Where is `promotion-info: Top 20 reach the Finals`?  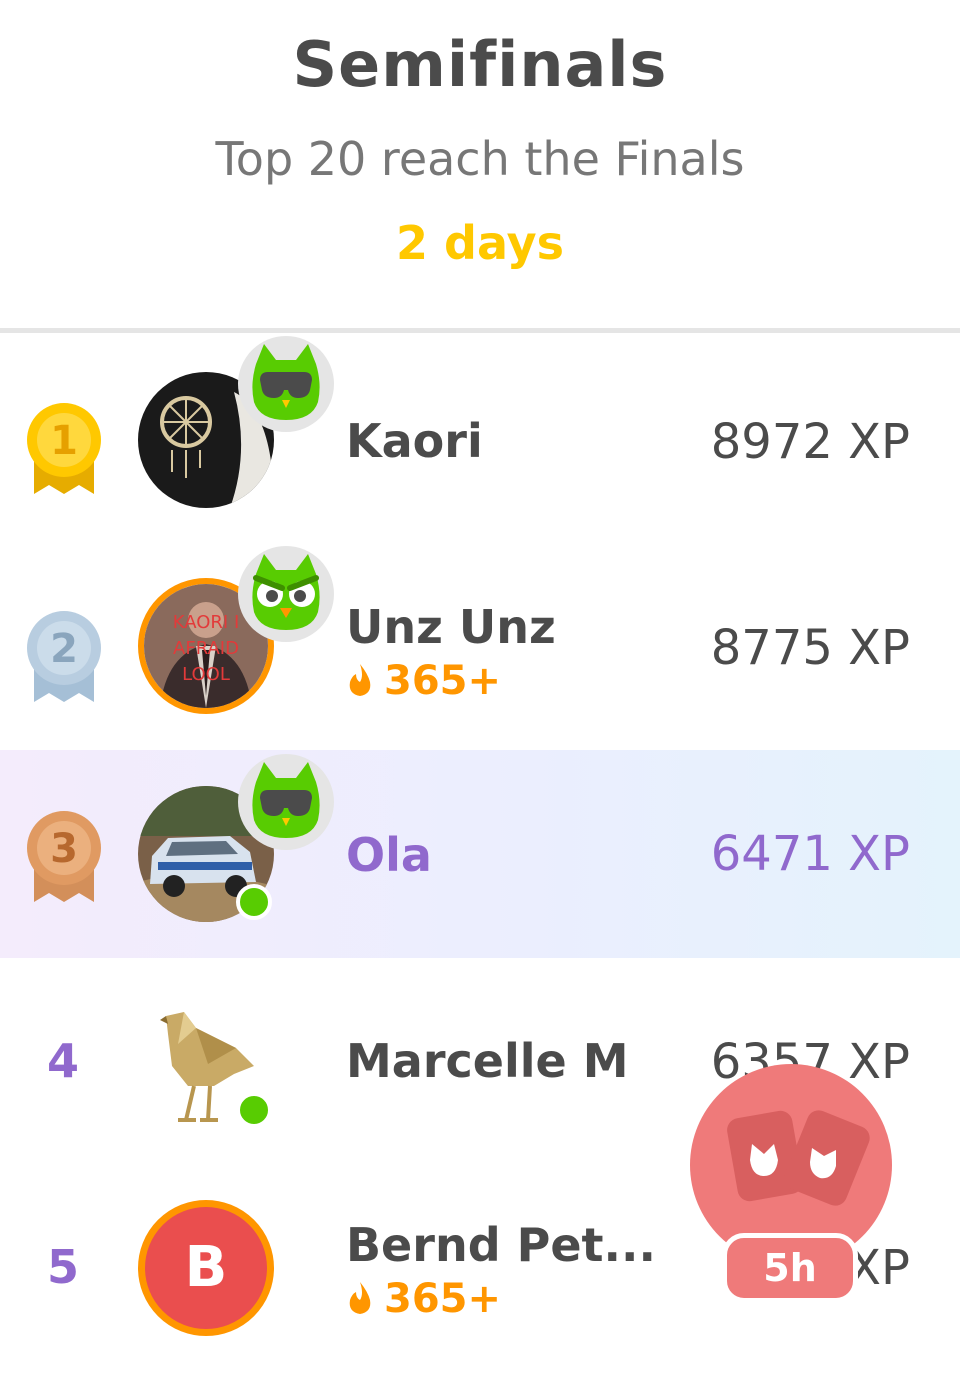
promotion-info: Top 20 reach the Finals is located at coordinates (480, 159).